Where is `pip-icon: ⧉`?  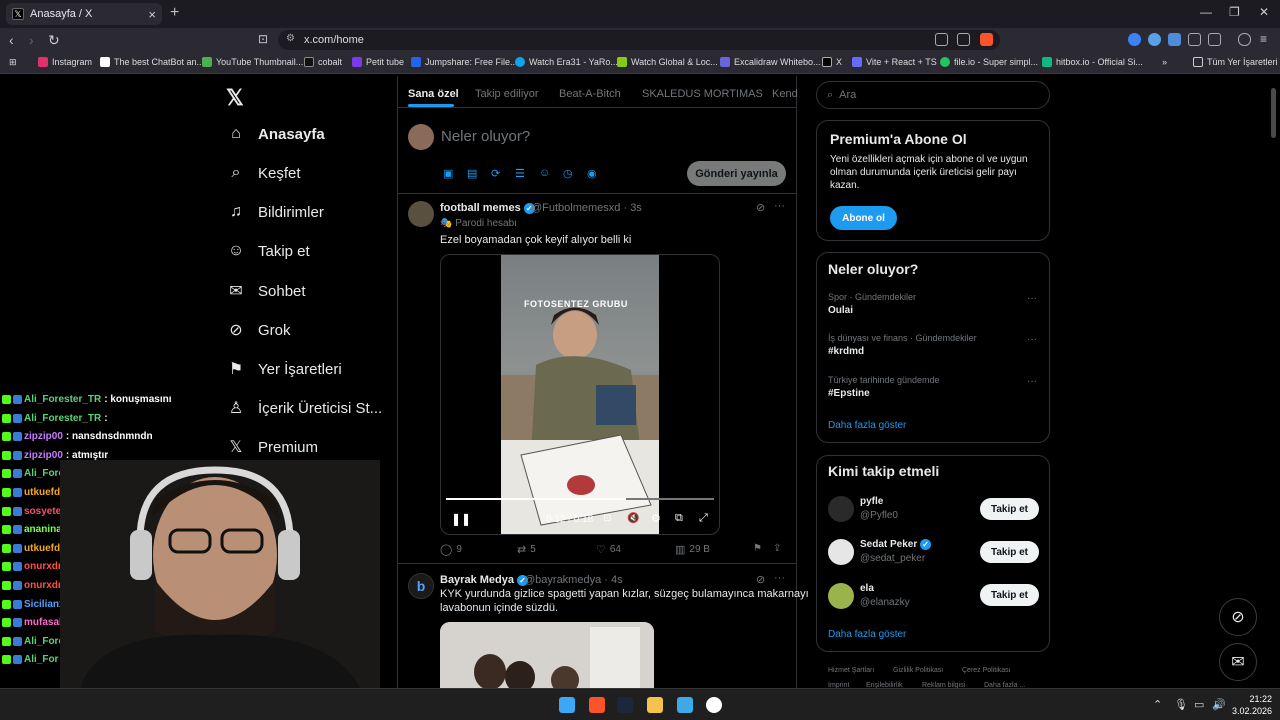 pip-icon: ⧉ is located at coordinates (679, 518).